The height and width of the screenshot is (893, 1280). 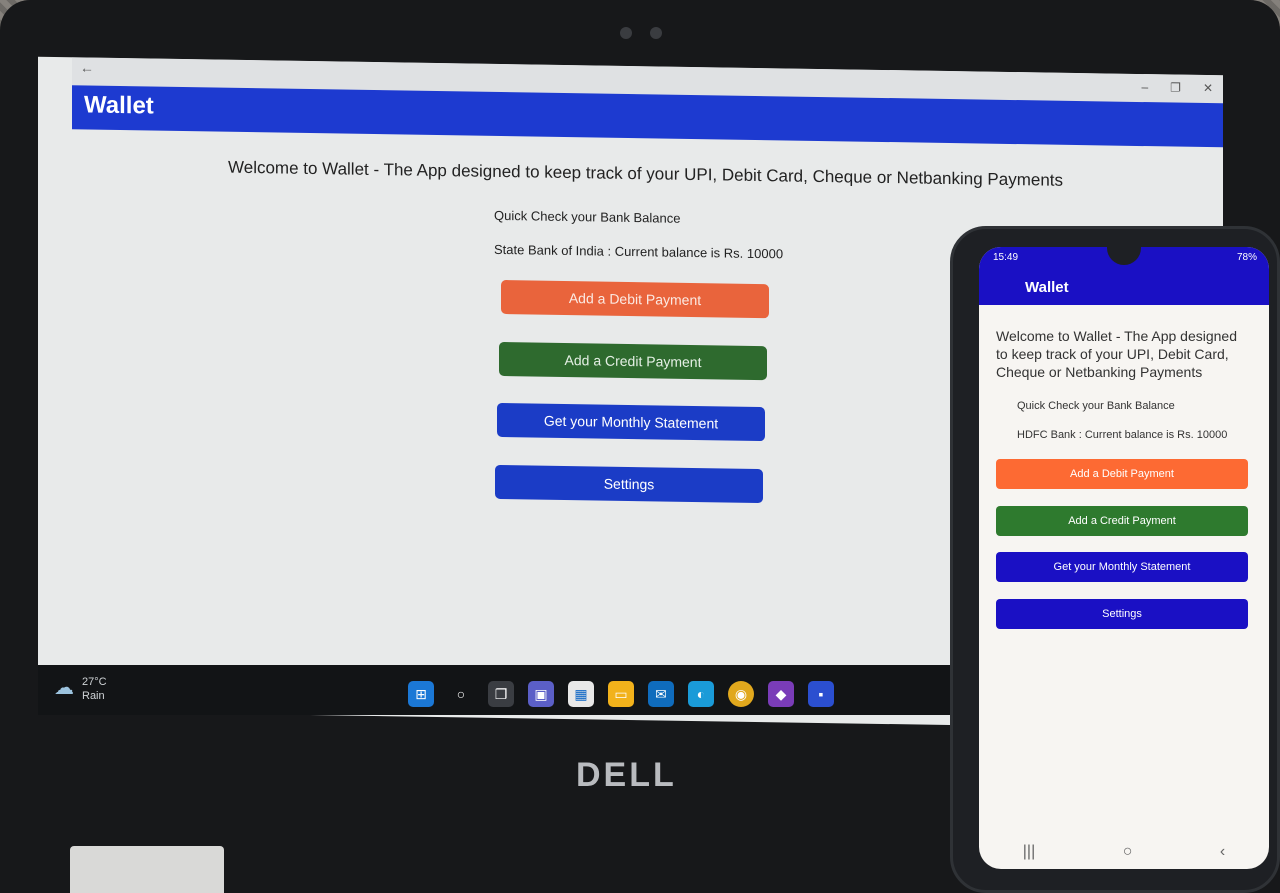 What do you see at coordinates (821, 694) in the screenshot?
I see `dotnet-app-icon: ▪` at bounding box center [821, 694].